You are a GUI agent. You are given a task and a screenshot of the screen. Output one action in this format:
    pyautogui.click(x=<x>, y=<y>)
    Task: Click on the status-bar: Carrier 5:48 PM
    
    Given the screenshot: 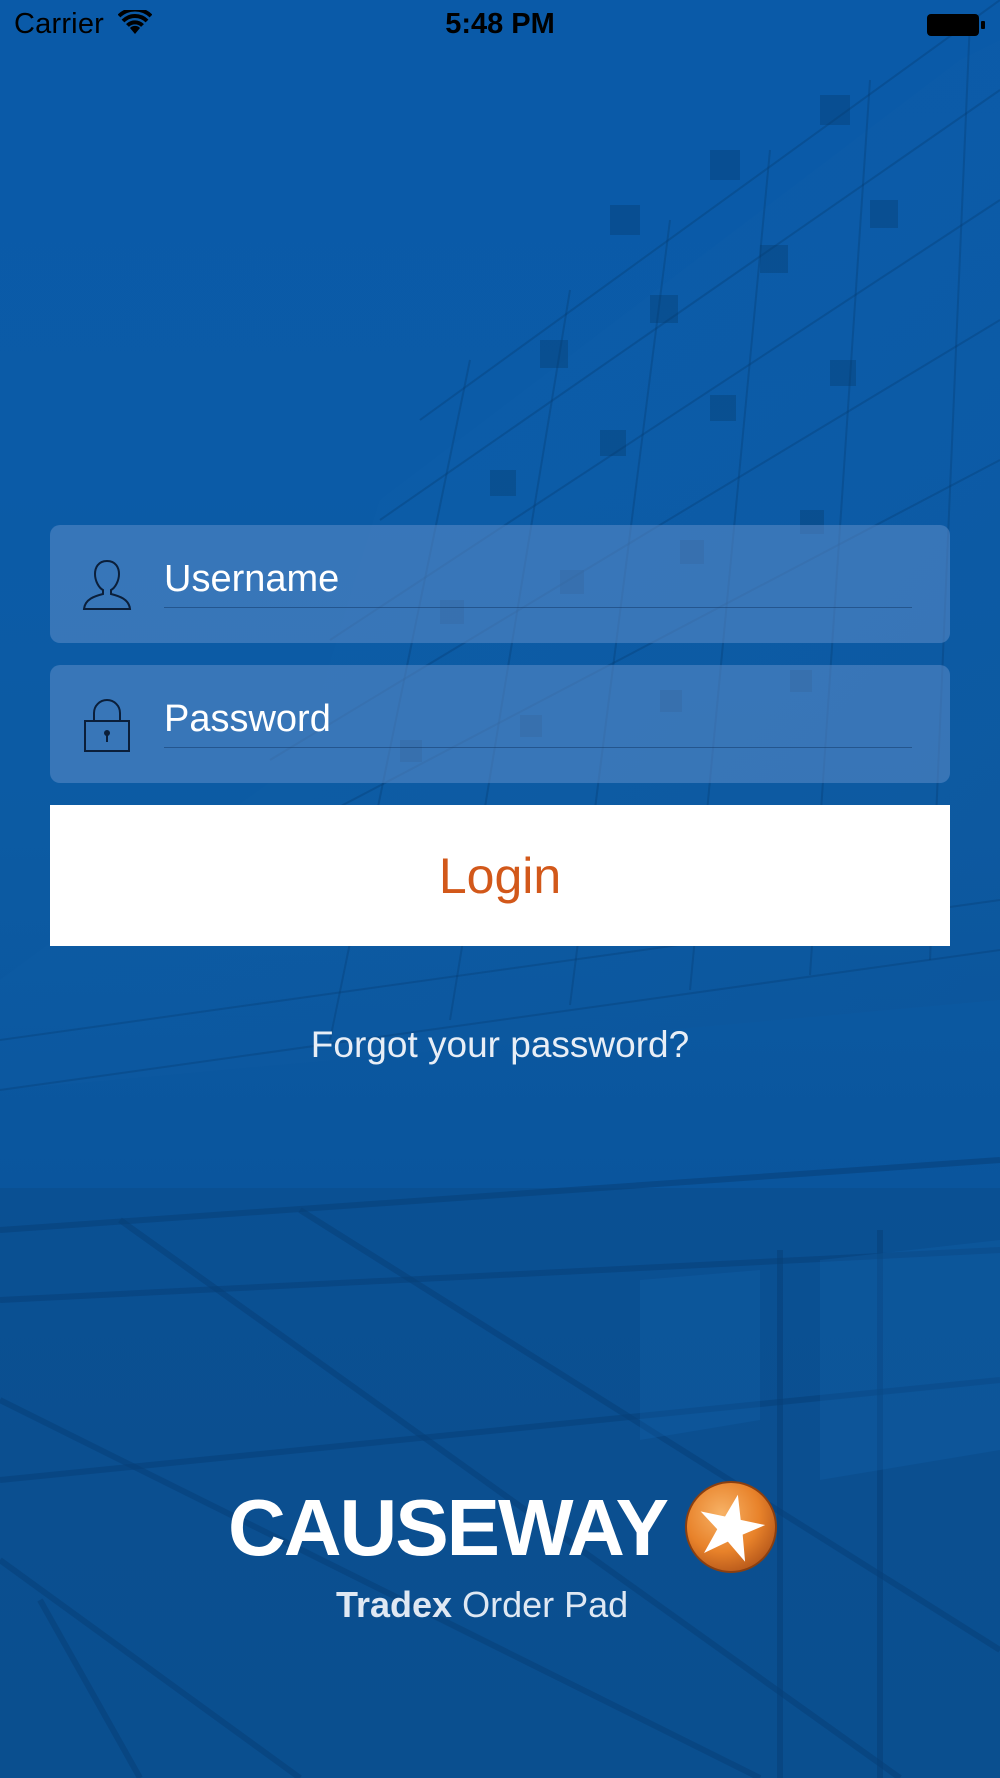 What is the action you would take?
    pyautogui.click(x=500, y=25)
    